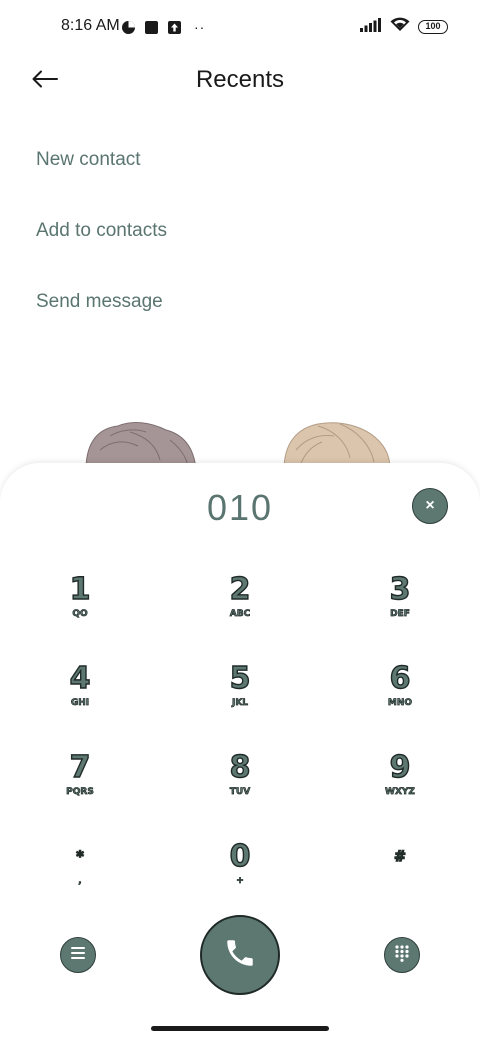 The width and height of the screenshot is (480, 1040). What do you see at coordinates (101, 325) in the screenshot?
I see `send-message-option: Send message` at bounding box center [101, 325].